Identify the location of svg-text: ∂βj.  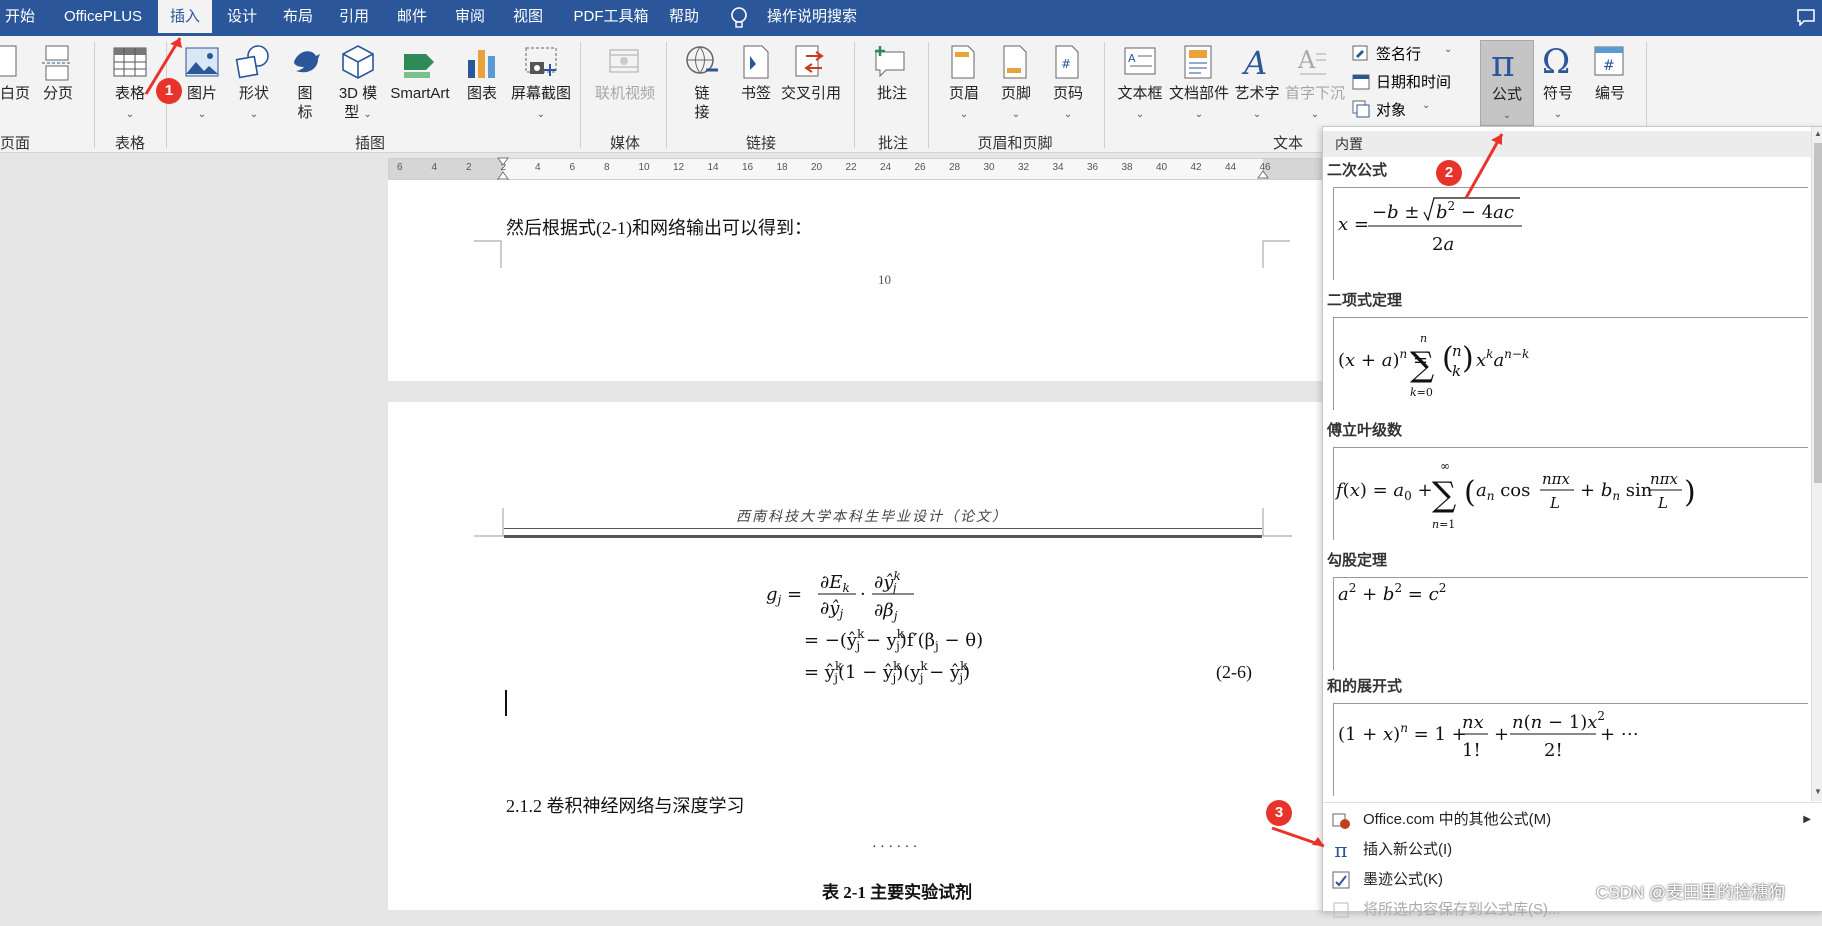
(886, 611).